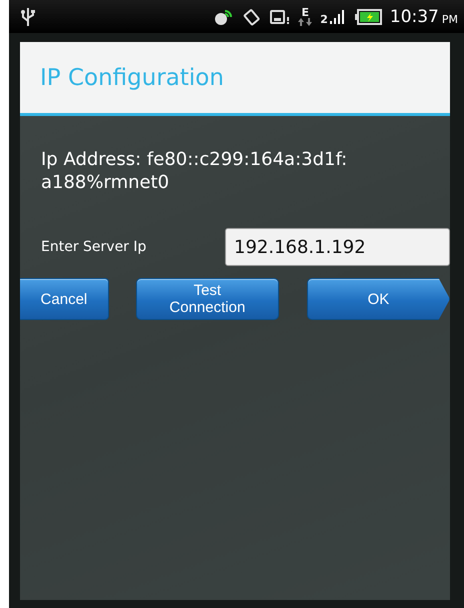  What do you see at coordinates (132, 77) in the screenshot?
I see `dialog-title: IP Configuration` at bounding box center [132, 77].